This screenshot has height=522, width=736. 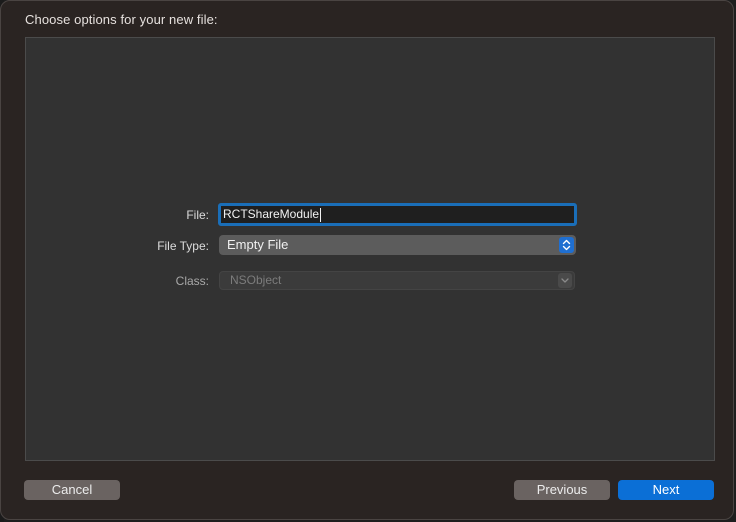 What do you see at coordinates (192, 281) in the screenshot?
I see `class-label: Class:` at bounding box center [192, 281].